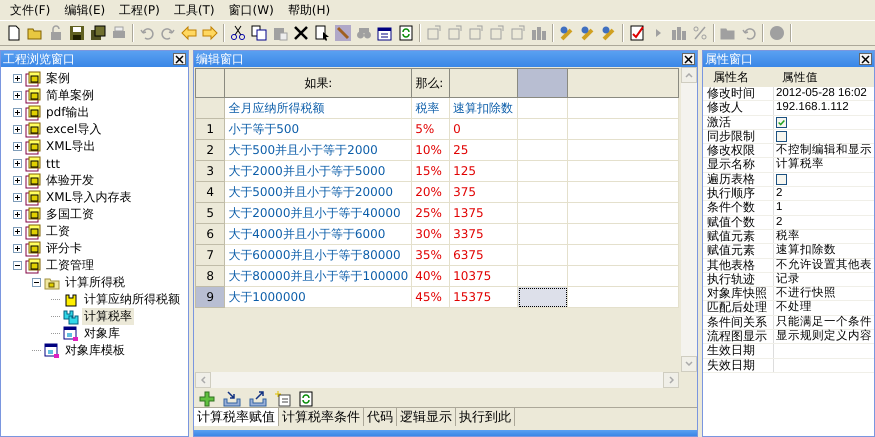 The width and height of the screenshot is (875, 437). Describe the element at coordinates (64, 248) in the screenshot. I see `tree-item: 评分卡` at that location.